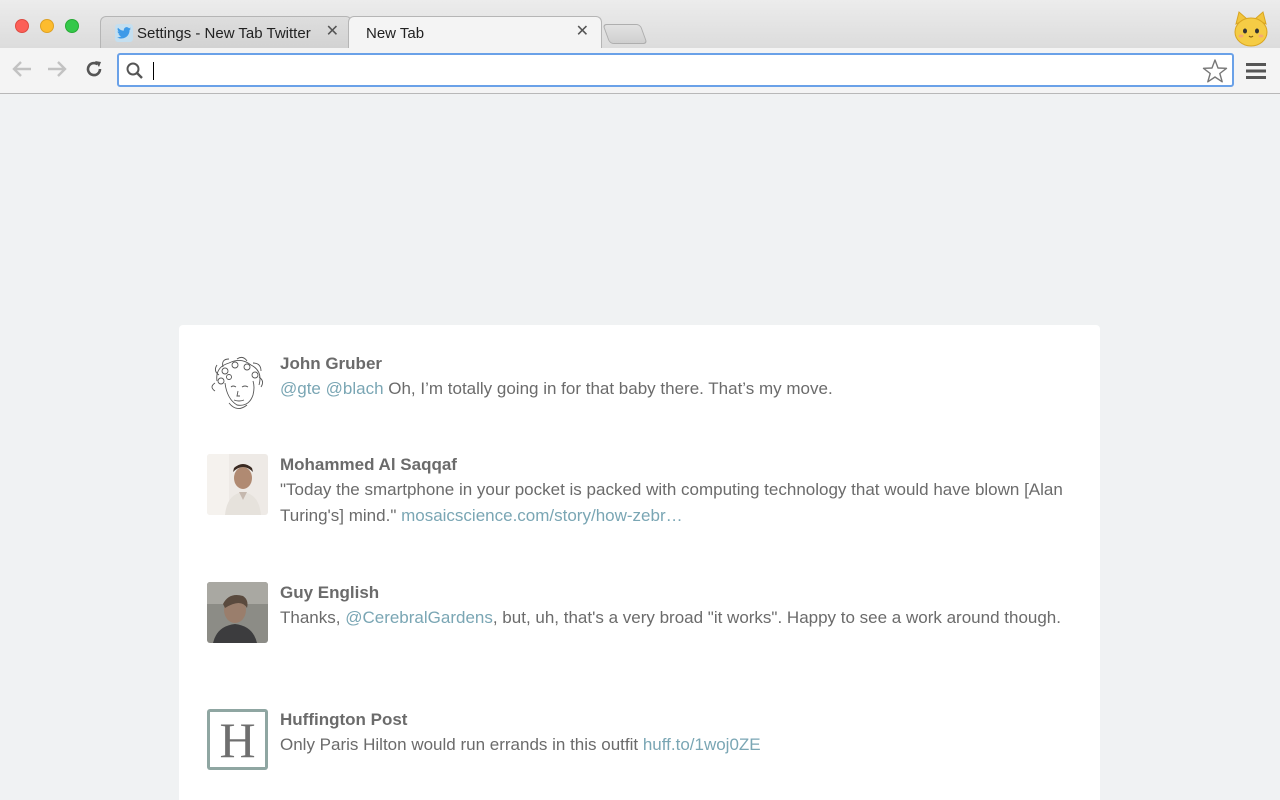 Image resolution: width=1280 pixels, height=800 pixels. What do you see at coordinates (153, 71) in the screenshot?
I see `text-cursor` at bounding box center [153, 71].